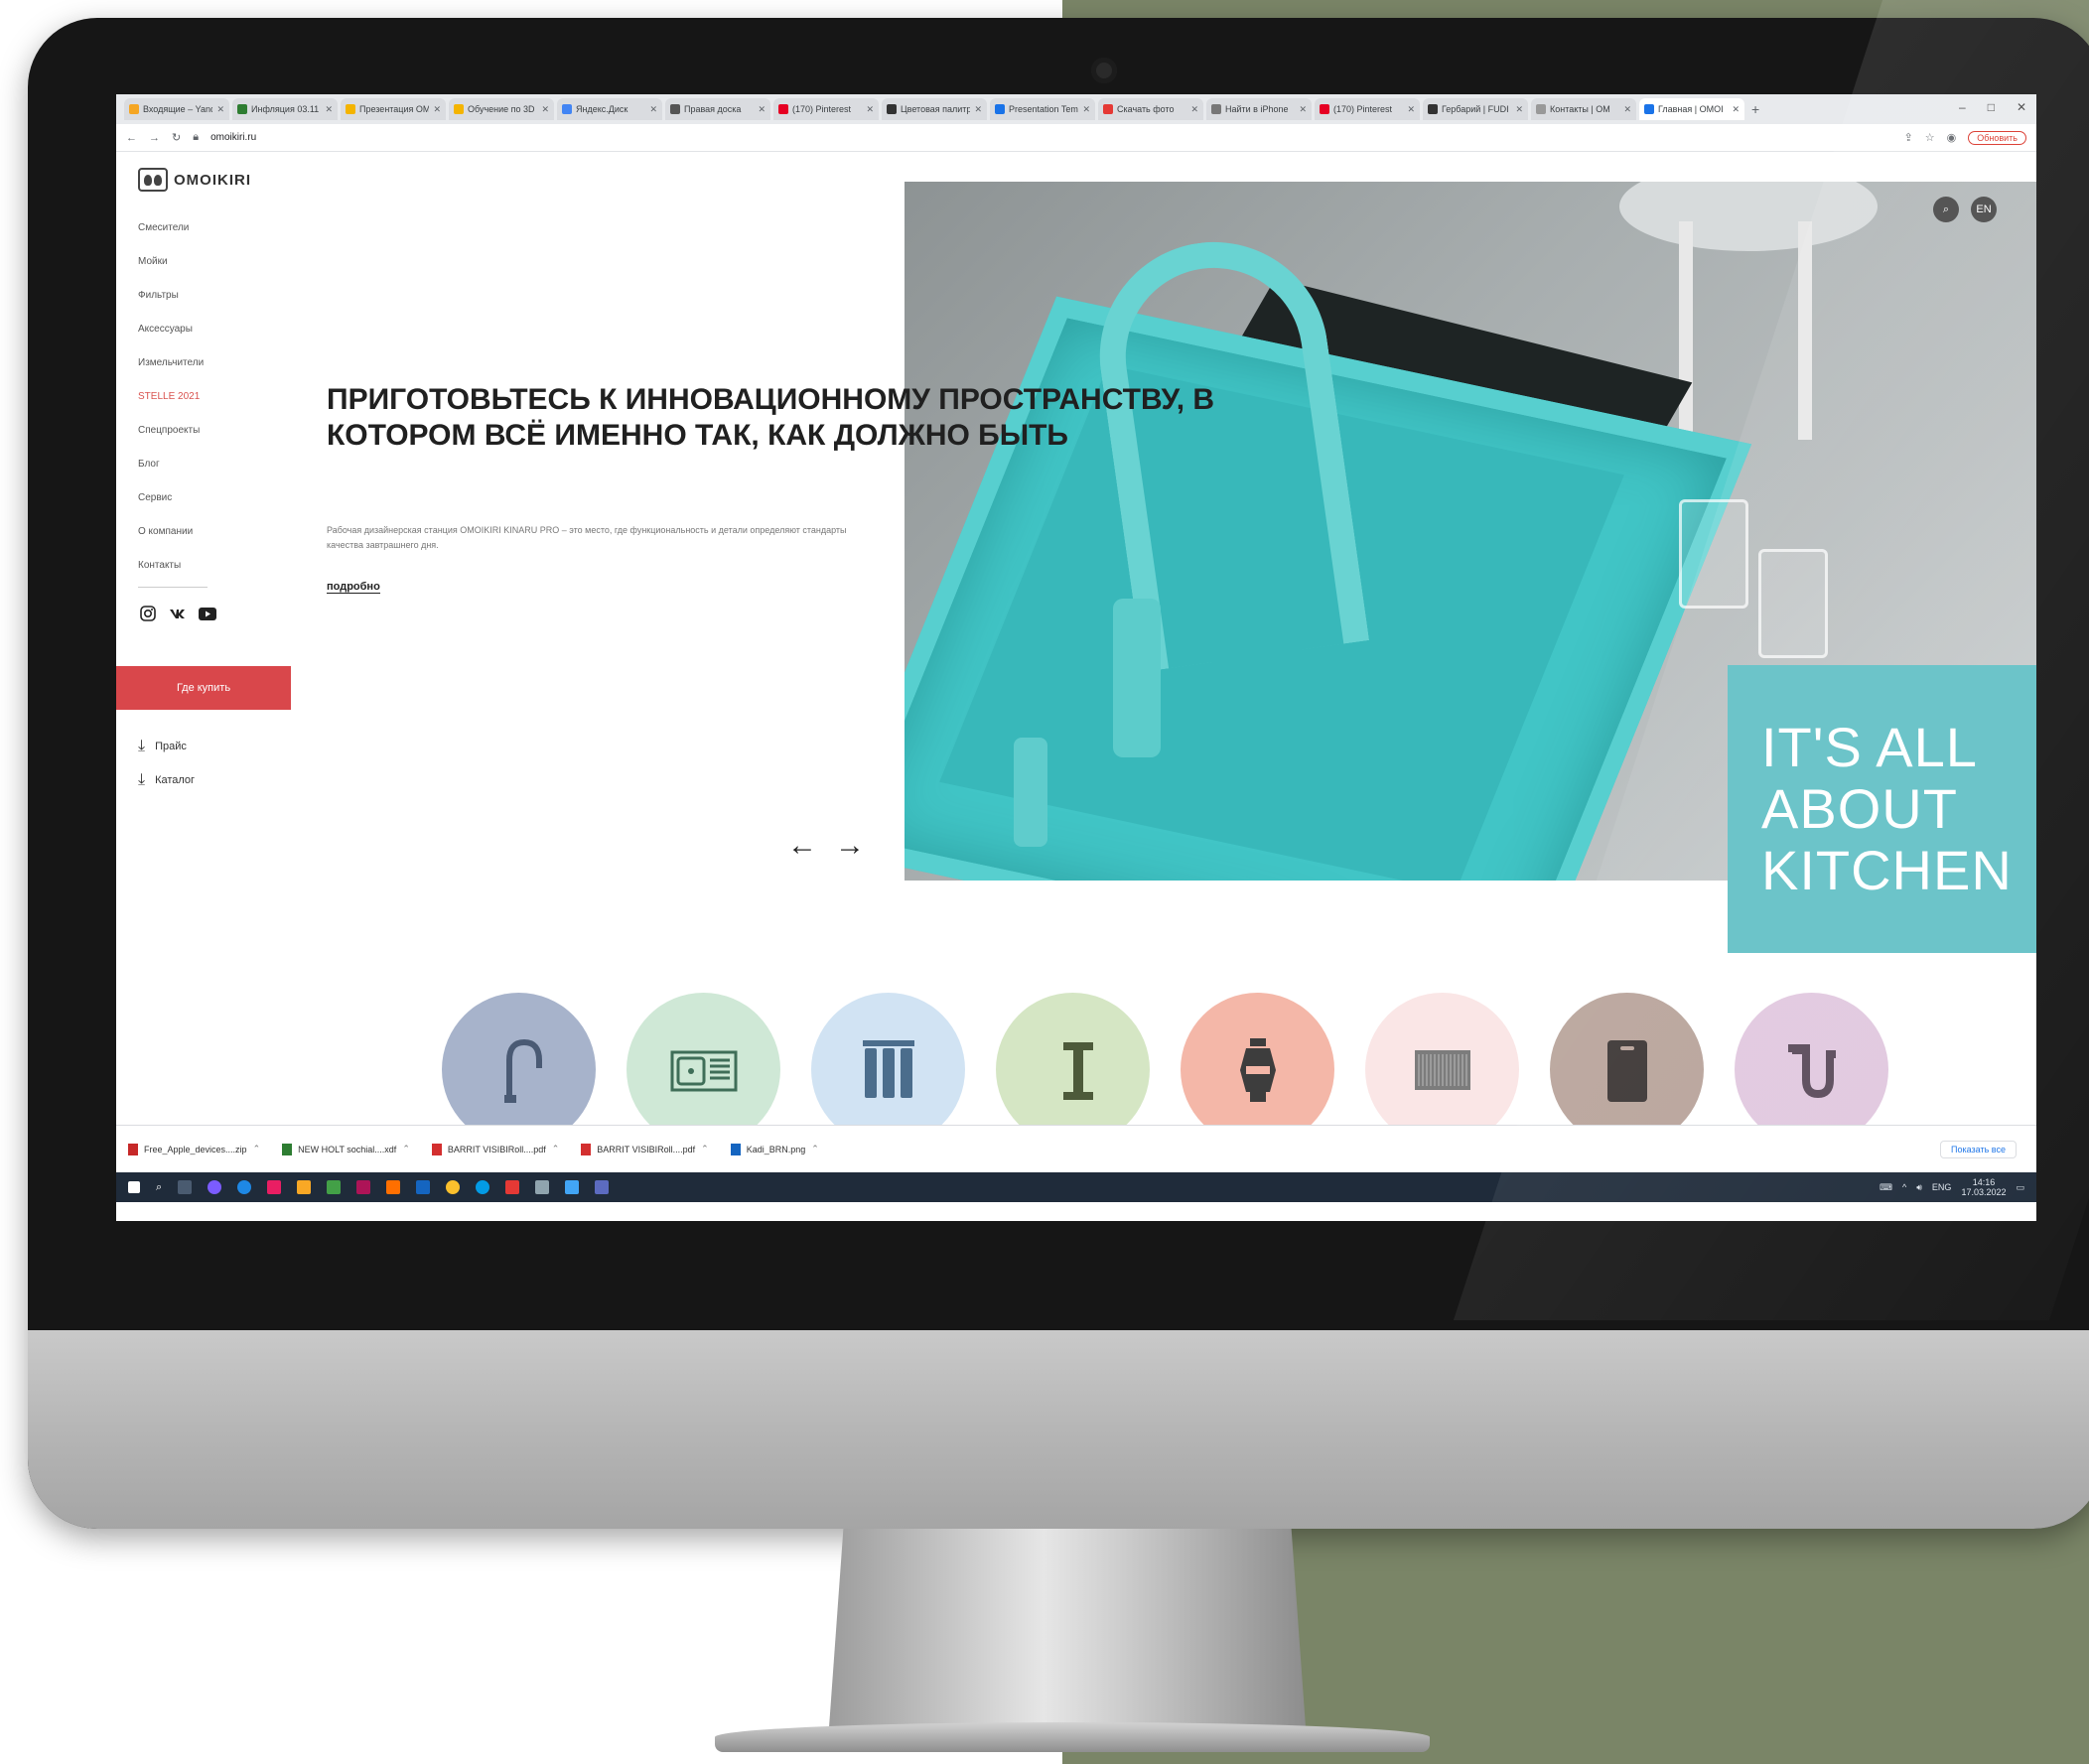  Describe the element at coordinates (423, 1187) in the screenshot. I see `photoshop-icon` at that location.